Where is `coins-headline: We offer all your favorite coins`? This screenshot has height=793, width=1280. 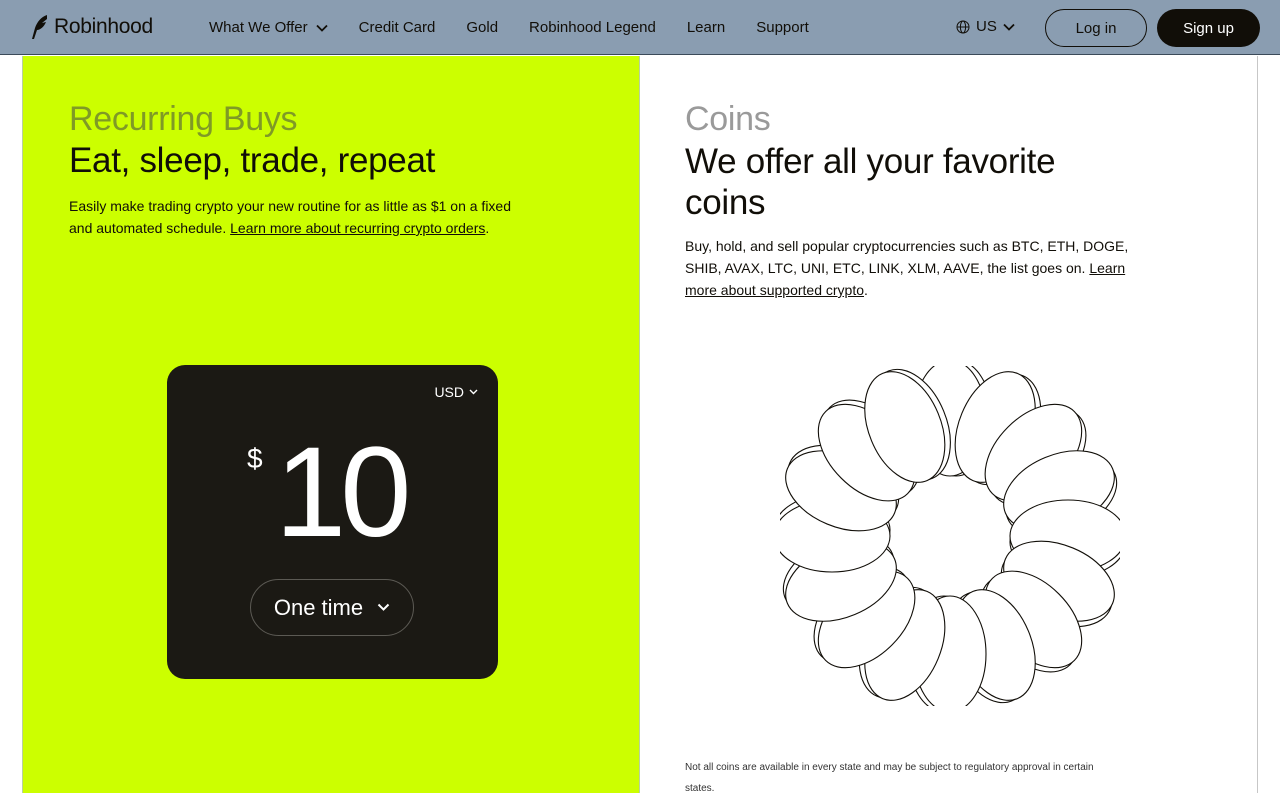
coins-headline: We offer all your favorite coins is located at coordinates (870, 182).